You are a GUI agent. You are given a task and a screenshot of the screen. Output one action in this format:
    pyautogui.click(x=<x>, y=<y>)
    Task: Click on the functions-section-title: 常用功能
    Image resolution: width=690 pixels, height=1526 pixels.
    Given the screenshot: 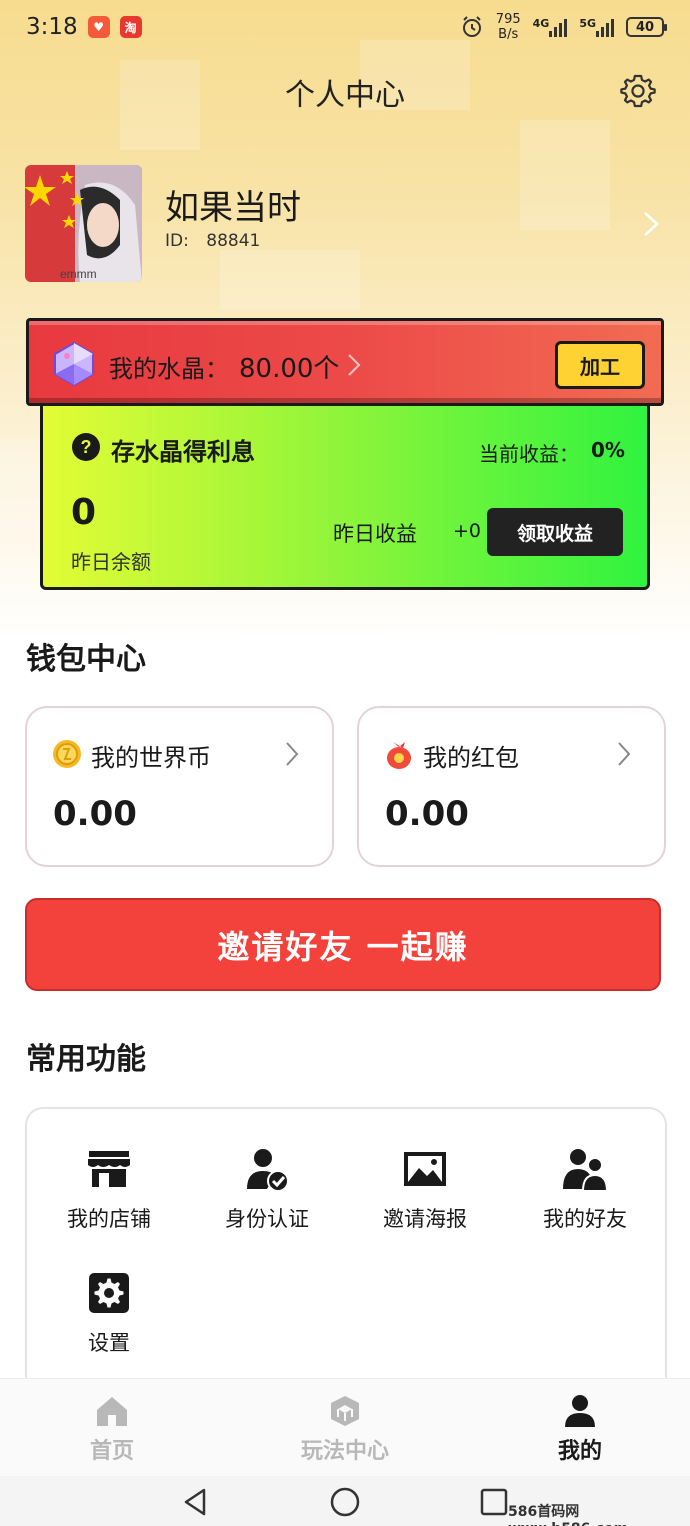 What is the action you would take?
    pyautogui.click(x=86, y=1059)
    